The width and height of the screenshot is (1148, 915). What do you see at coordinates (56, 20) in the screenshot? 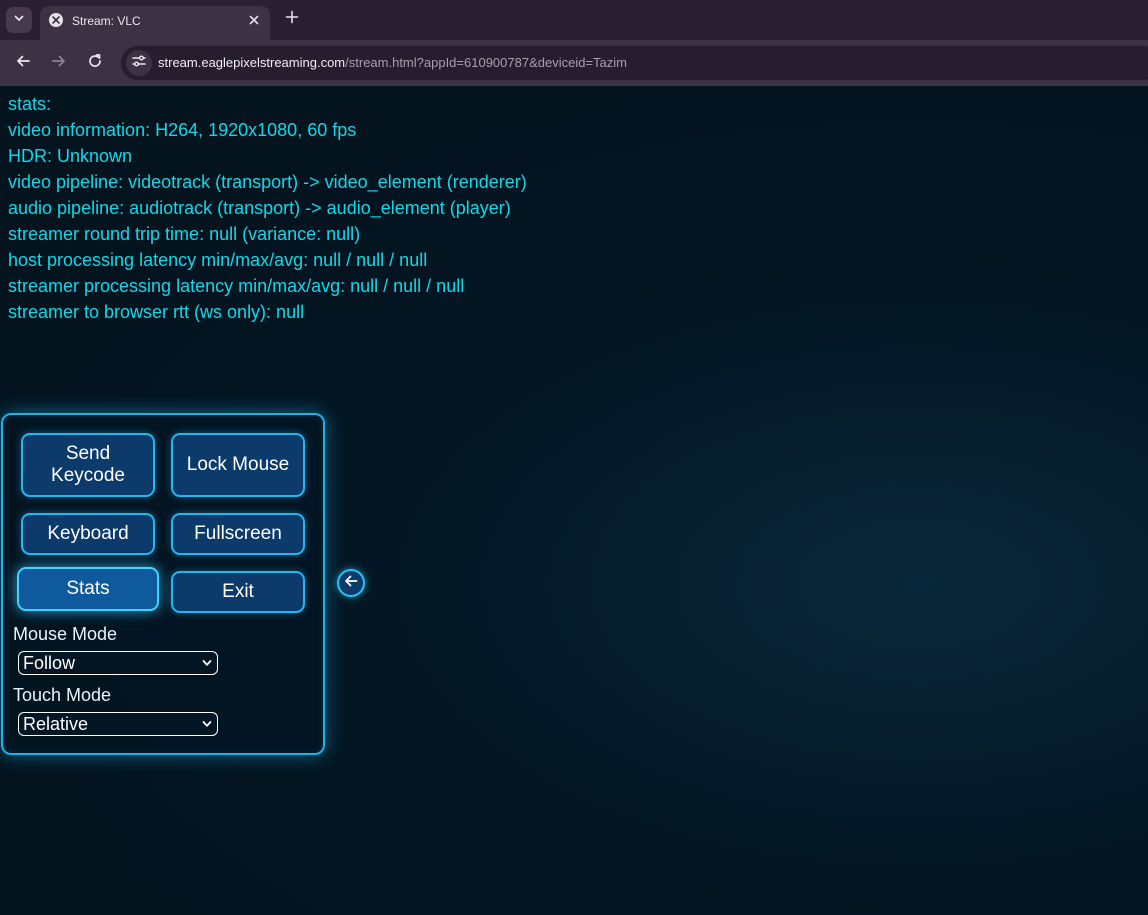
I see `app-icon` at bounding box center [56, 20].